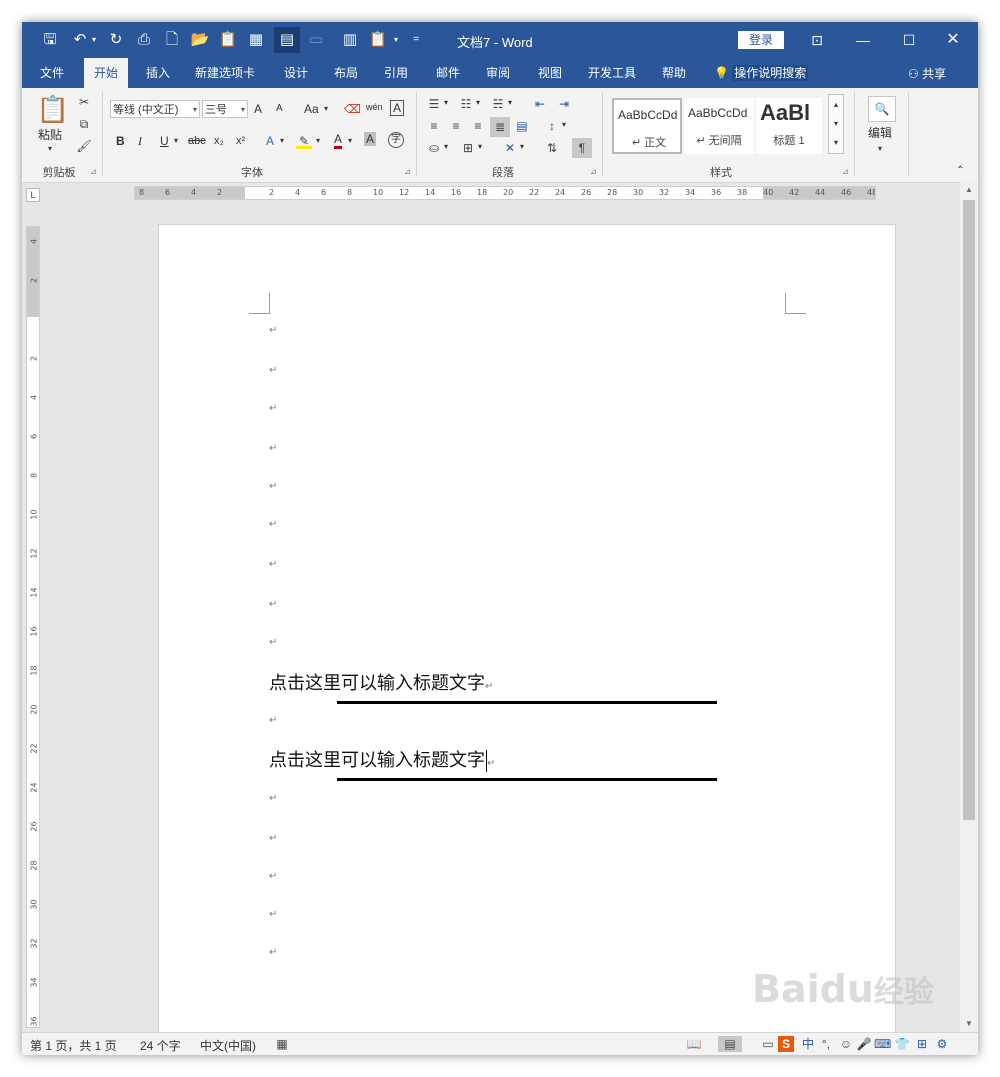  I want to click on tab-references: 引用, so click(396, 73).